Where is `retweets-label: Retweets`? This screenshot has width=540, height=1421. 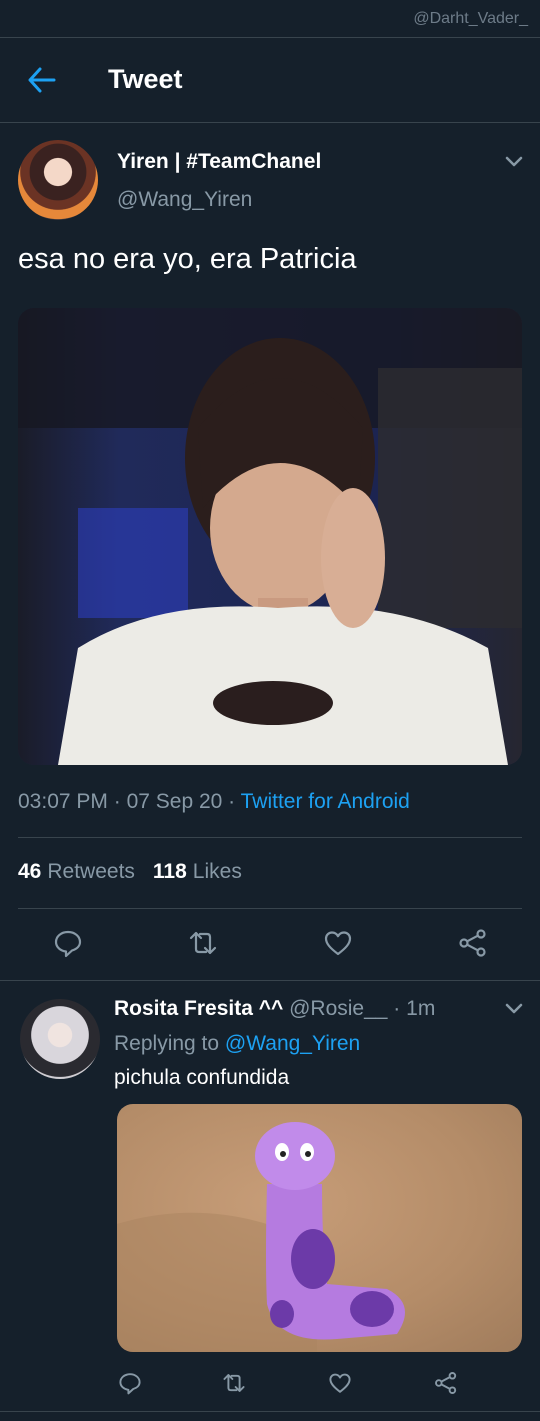
retweets-label: Retweets is located at coordinates (91, 871).